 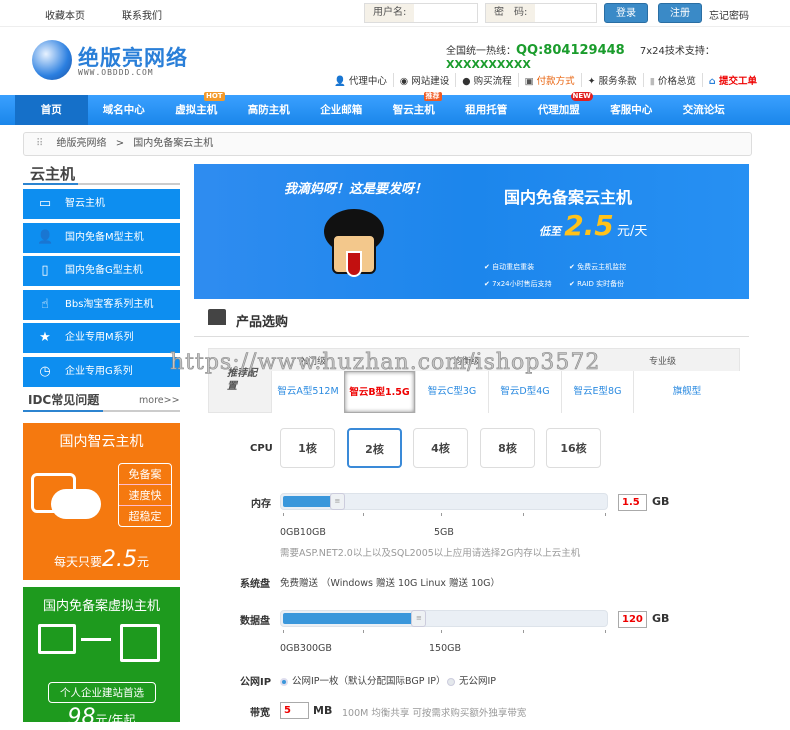 What do you see at coordinates (559, 108) in the screenshot?
I see `nav-agent: 代理加盟 NEW` at bounding box center [559, 108].